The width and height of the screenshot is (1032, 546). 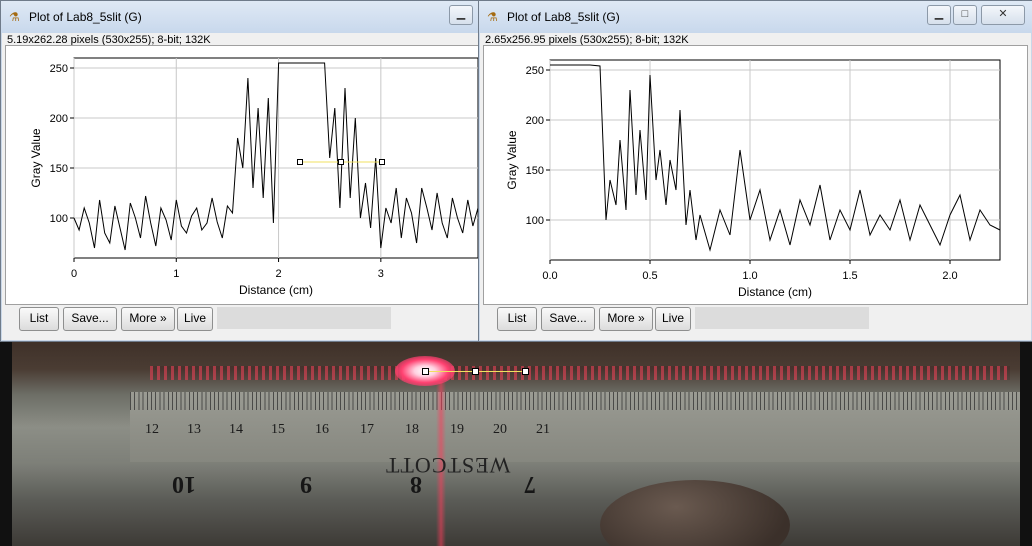 What do you see at coordinates (412, 429) in the screenshot?
I see `ruler-number: 18` at bounding box center [412, 429].